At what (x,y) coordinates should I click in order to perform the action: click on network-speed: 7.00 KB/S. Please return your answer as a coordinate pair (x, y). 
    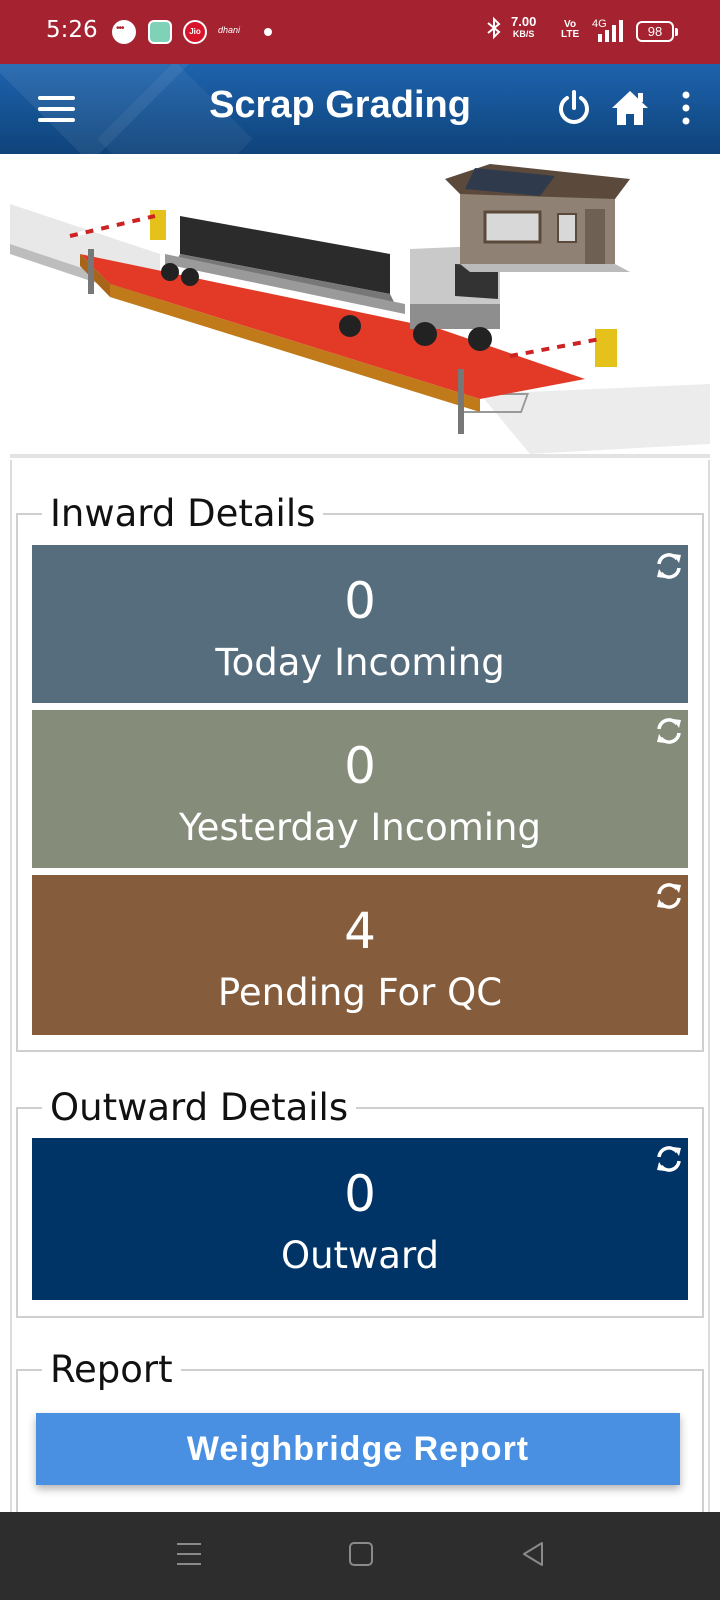
    Looking at the image, I should click on (524, 27).